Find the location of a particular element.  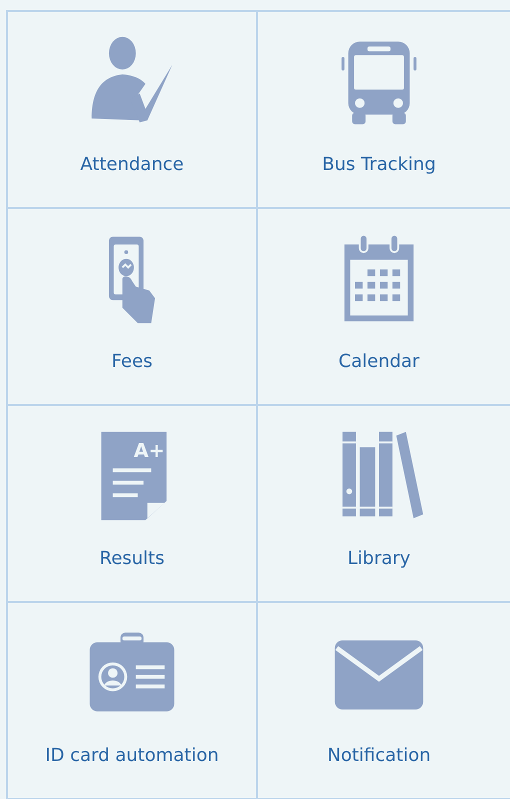

menu-tile: Attendance is located at coordinates (133, 110).